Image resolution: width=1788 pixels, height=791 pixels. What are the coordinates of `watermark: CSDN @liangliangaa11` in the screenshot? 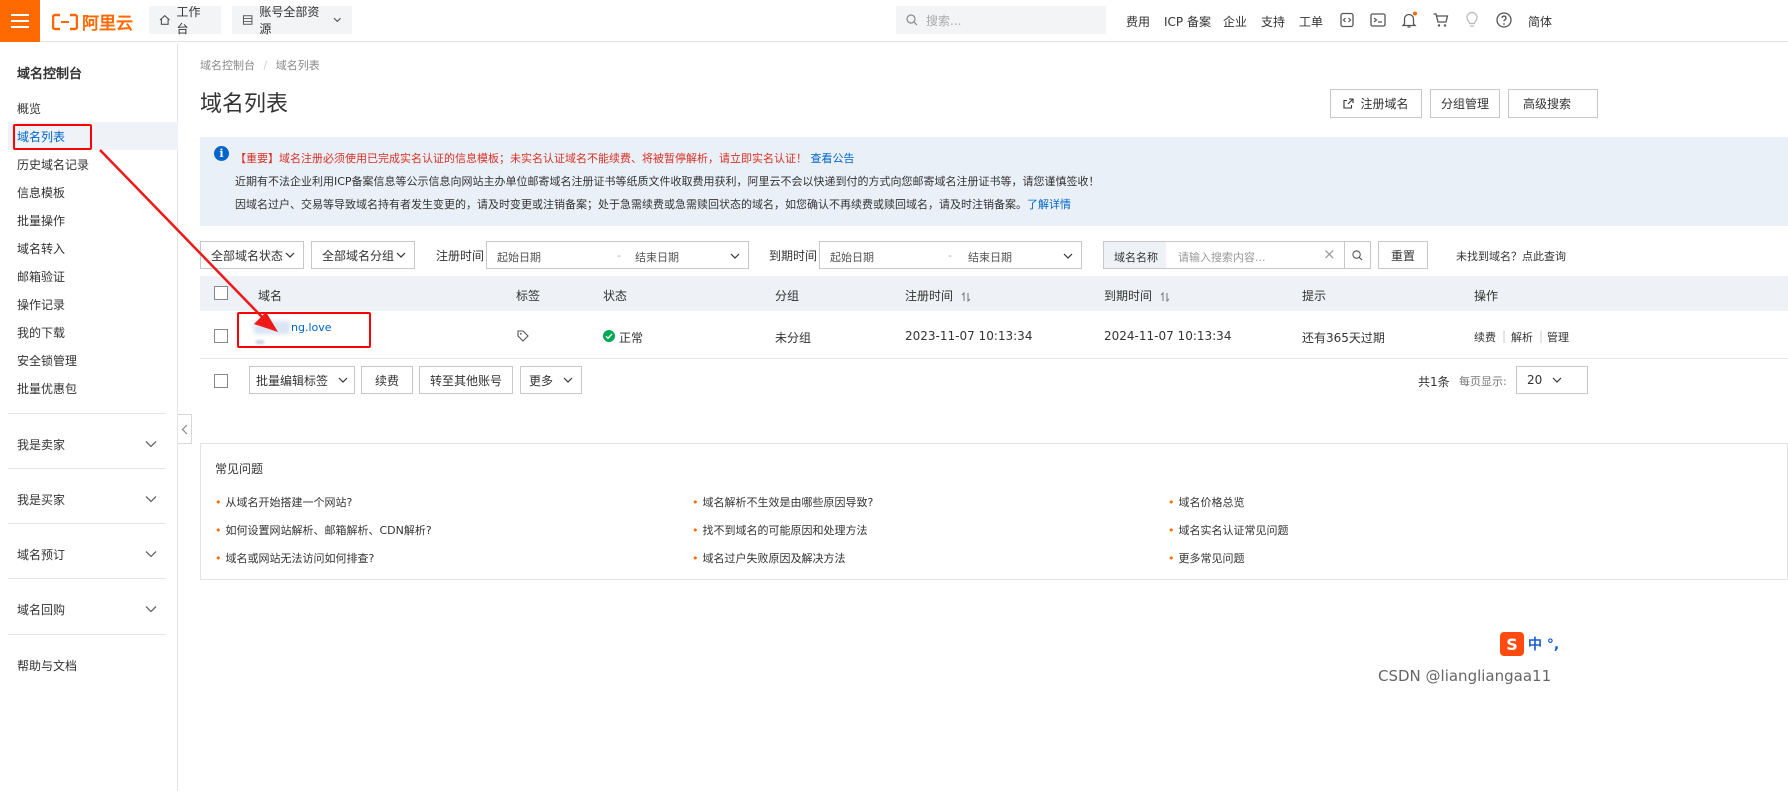 It's located at (1465, 676).